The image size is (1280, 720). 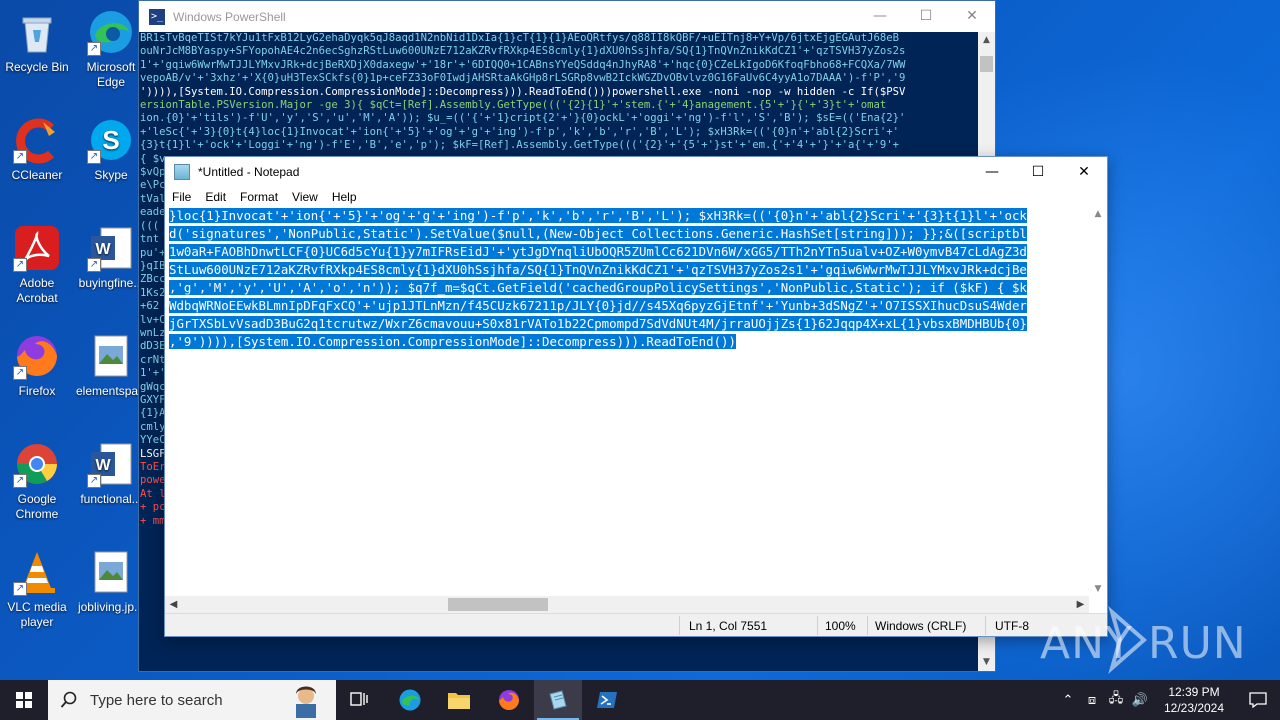 I want to click on notification-button, so click(x=1258, y=700).